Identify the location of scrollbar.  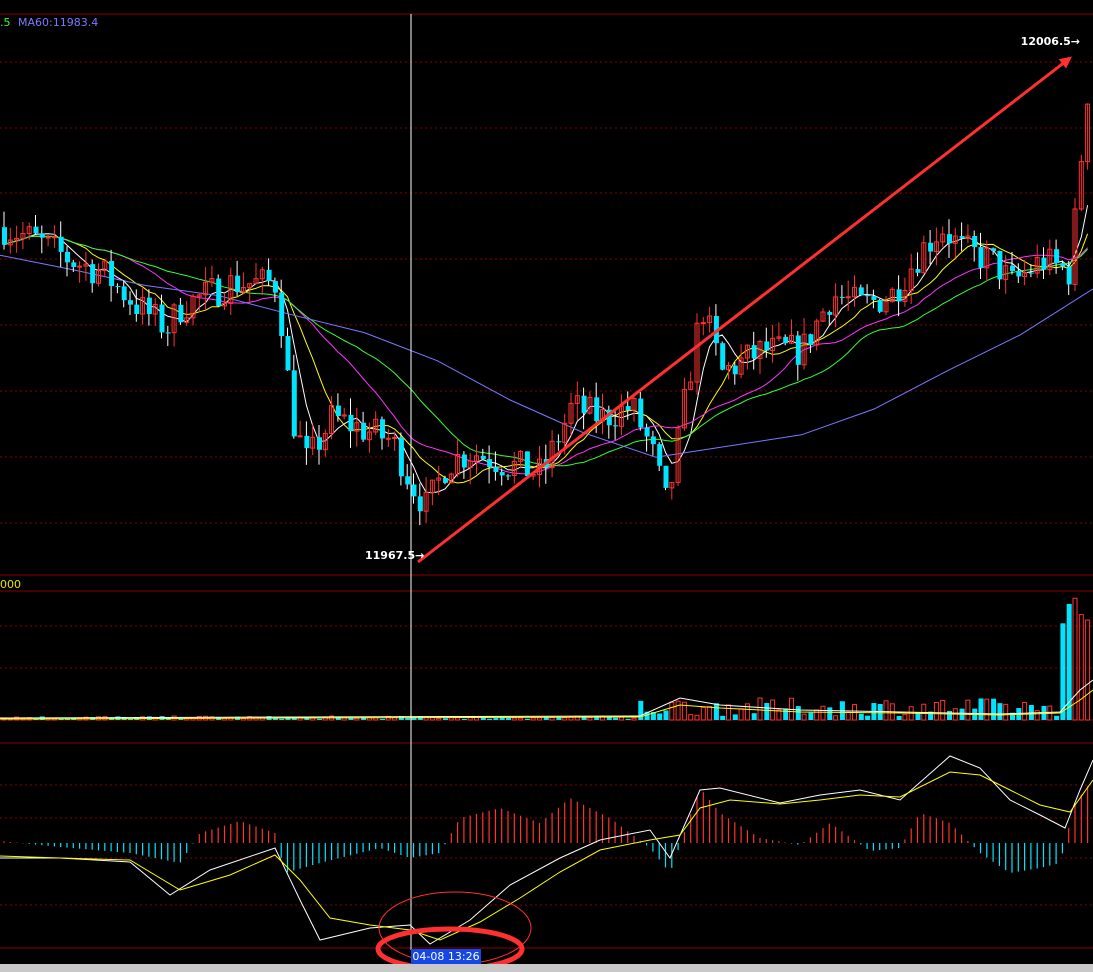
(546, 968).